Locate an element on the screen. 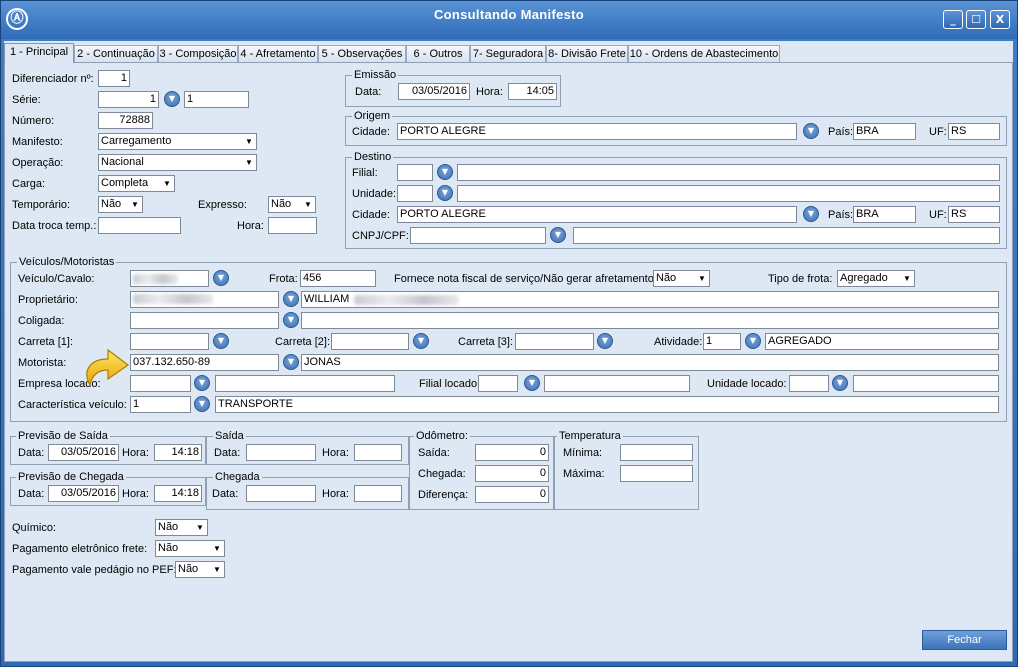  previsao-chegada-hora-input: 14:18 is located at coordinates (178, 493).